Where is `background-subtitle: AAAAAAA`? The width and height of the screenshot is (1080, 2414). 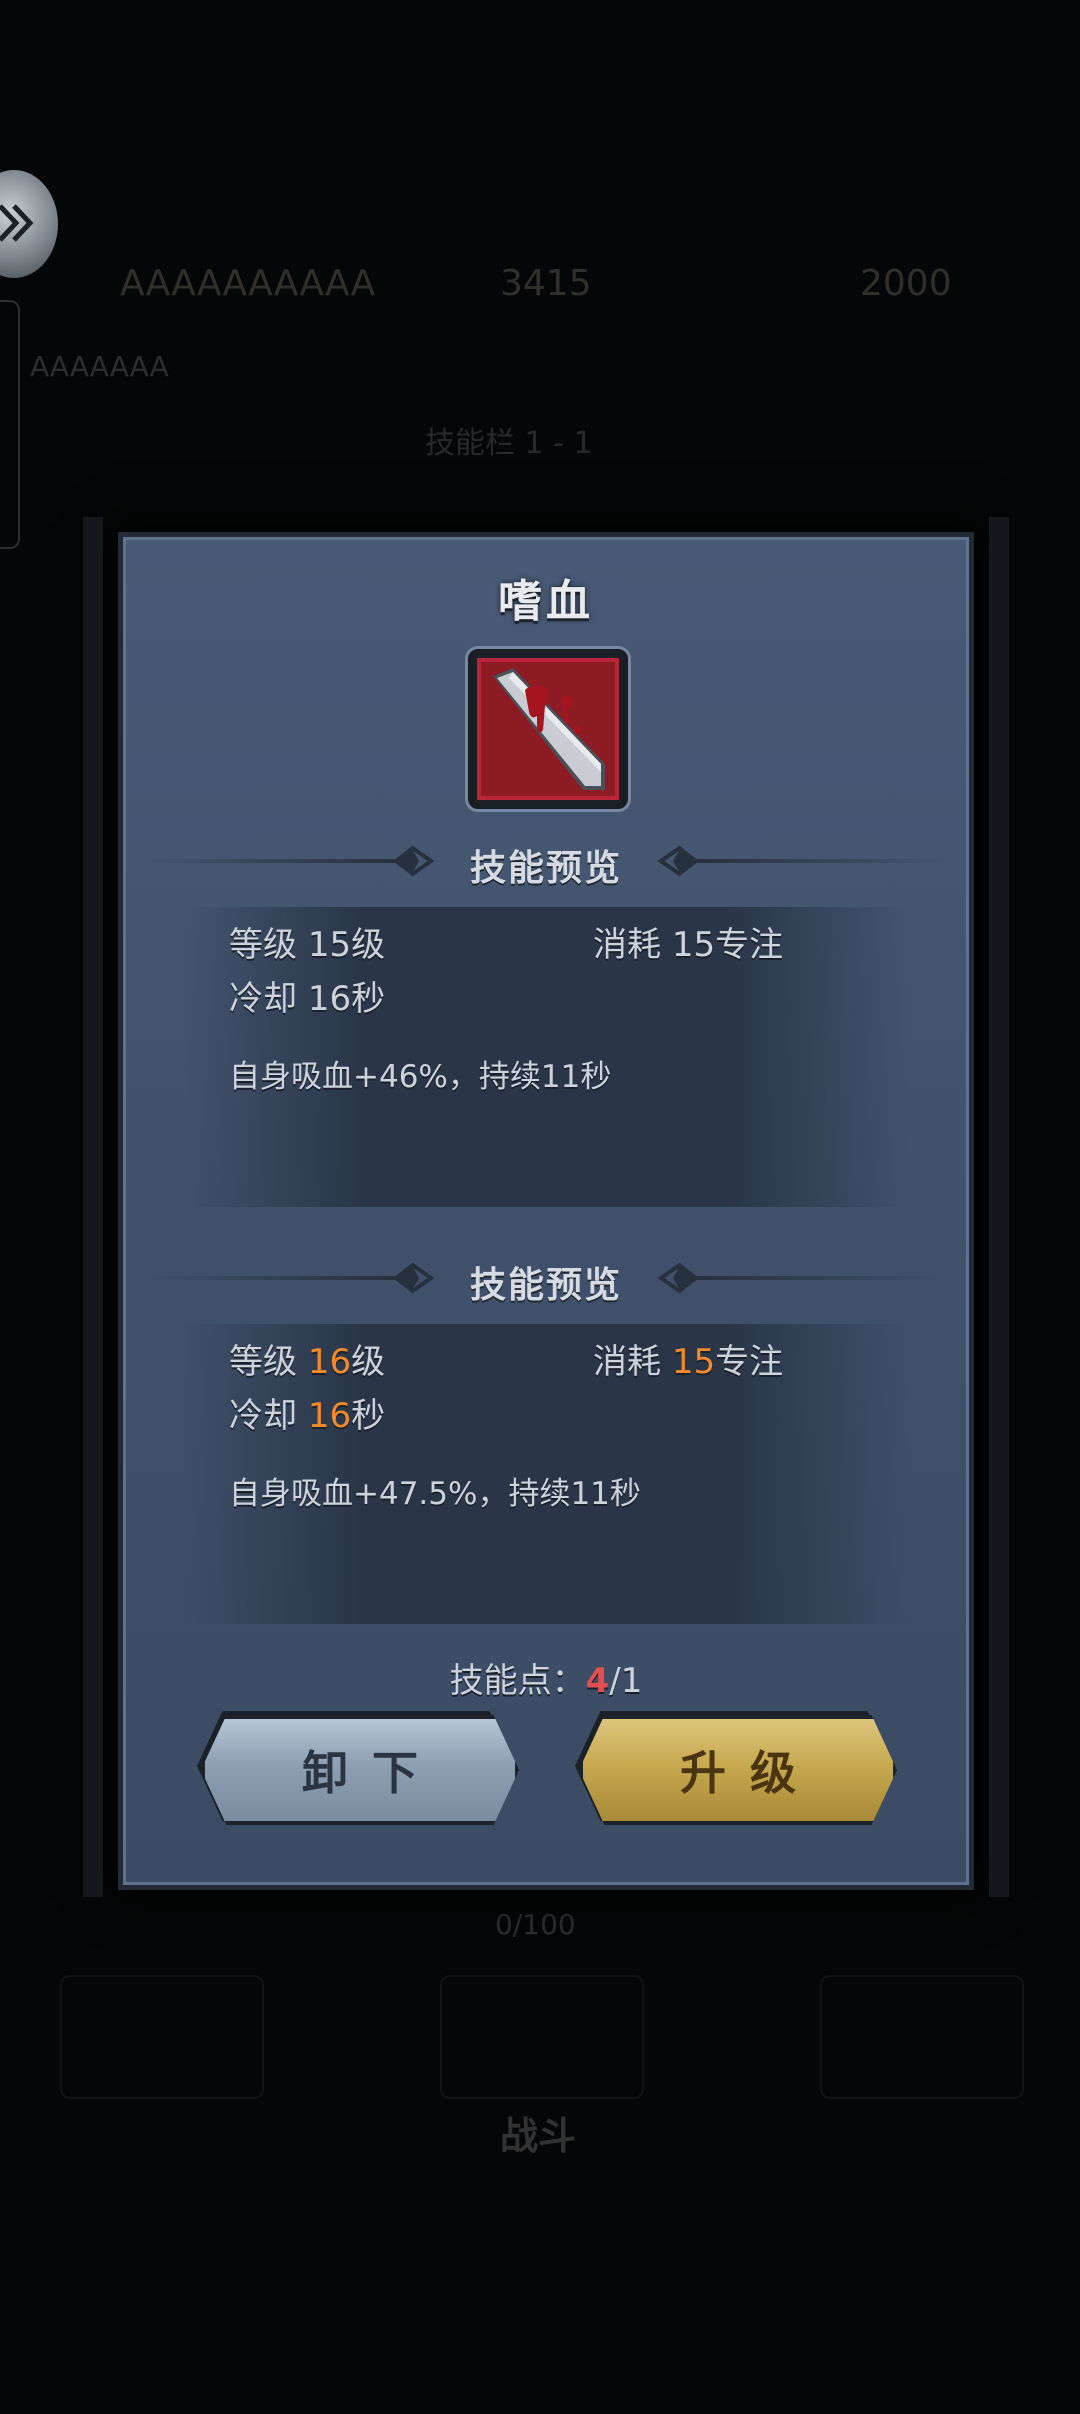 background-subtitle: AAAAAAA is located at coordinates (99, 366).